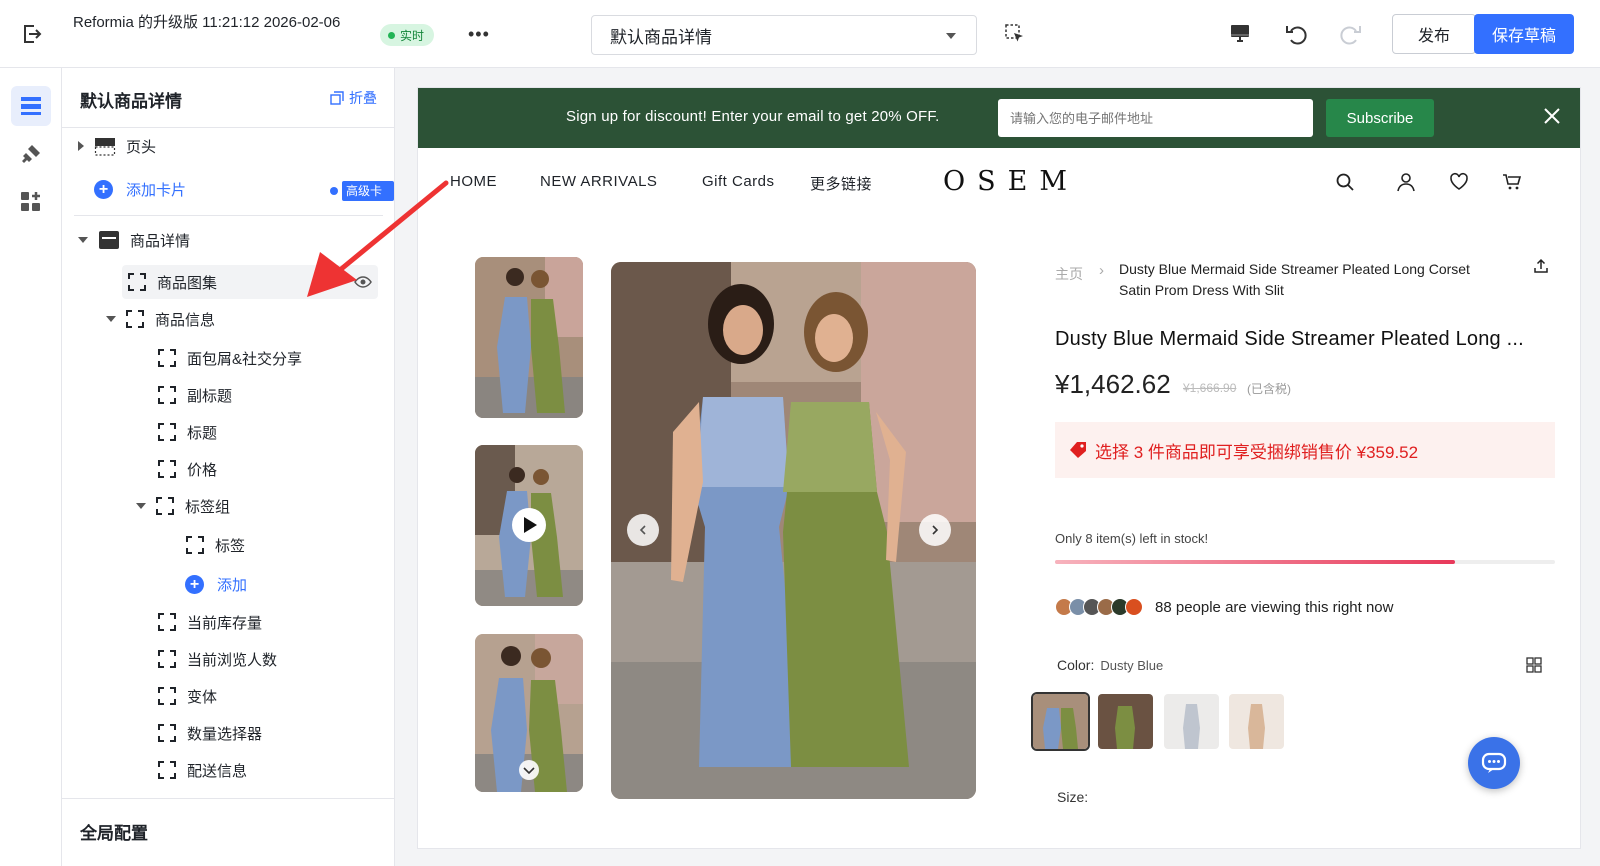 This screenshot has width=1600, height=866. I want to click on cart-icon, so click(1512, 184).